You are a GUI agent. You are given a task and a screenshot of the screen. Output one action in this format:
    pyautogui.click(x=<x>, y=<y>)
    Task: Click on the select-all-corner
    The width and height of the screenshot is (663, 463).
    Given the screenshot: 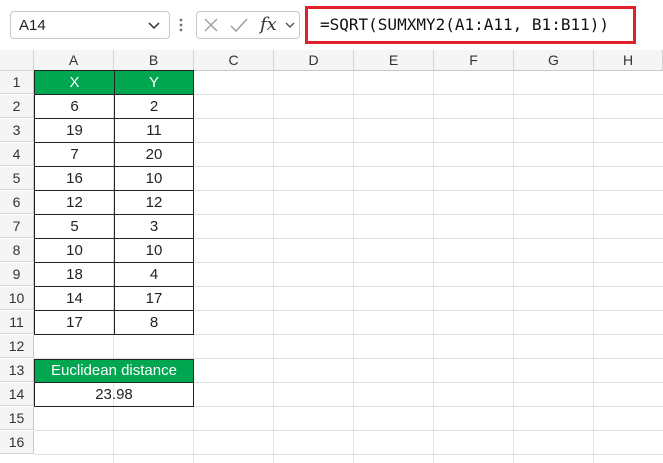 What is the action you would take?
    pyautogui.click(x=17, y=60)
    